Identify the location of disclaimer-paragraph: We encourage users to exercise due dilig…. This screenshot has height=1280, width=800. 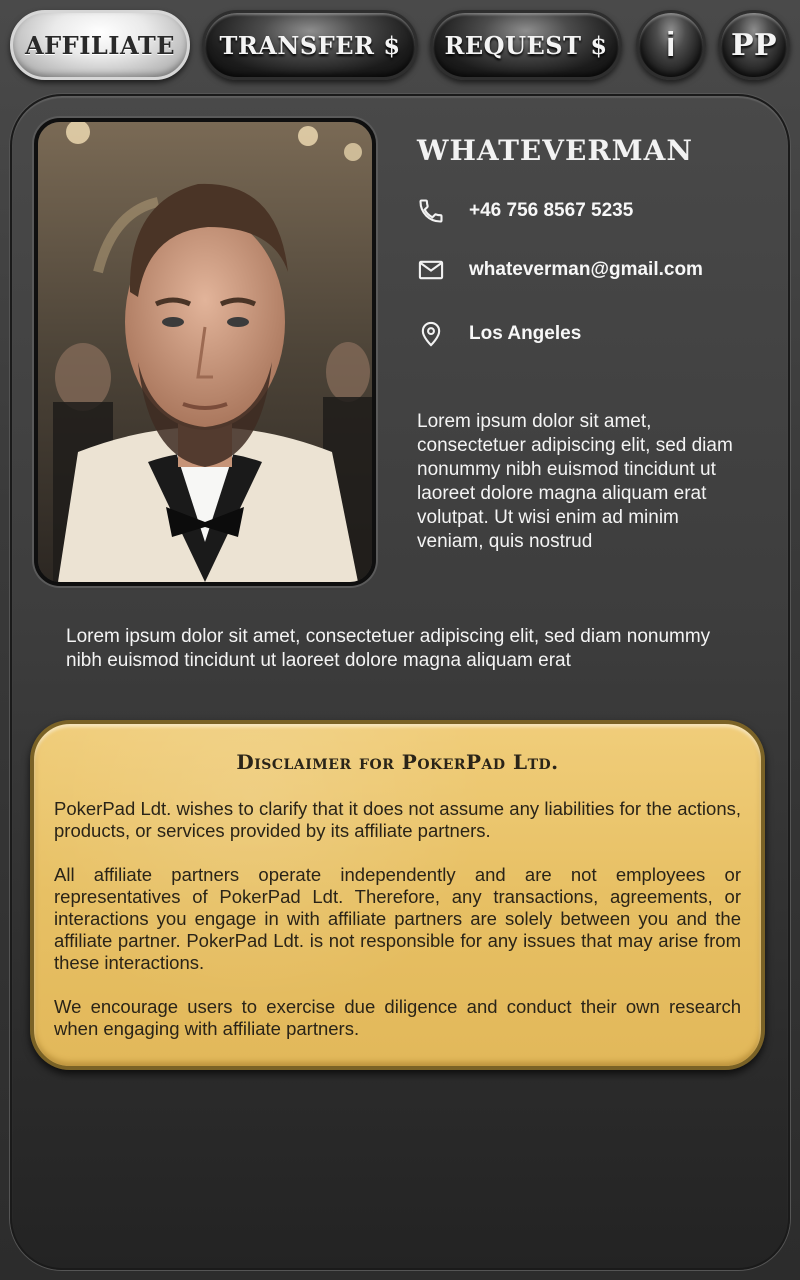
(397, 1017).